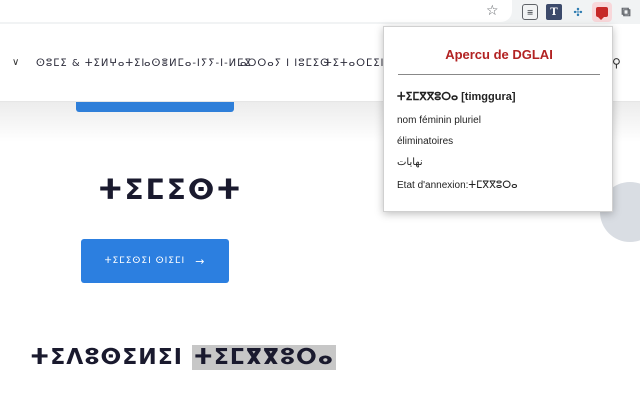  Describe the element at coordinates (456, 97) in the screenshot. I see `popup-word: ⵜⵉⵎⴳⴳⵓⵔⴰ [timggura]` at that location.